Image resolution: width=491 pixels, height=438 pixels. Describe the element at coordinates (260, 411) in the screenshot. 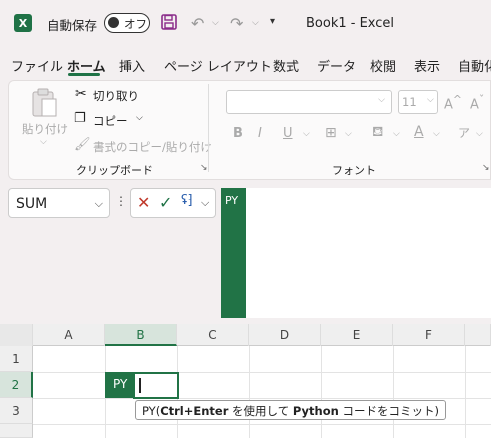

I see `tooltip-text: を使用して` at that location.